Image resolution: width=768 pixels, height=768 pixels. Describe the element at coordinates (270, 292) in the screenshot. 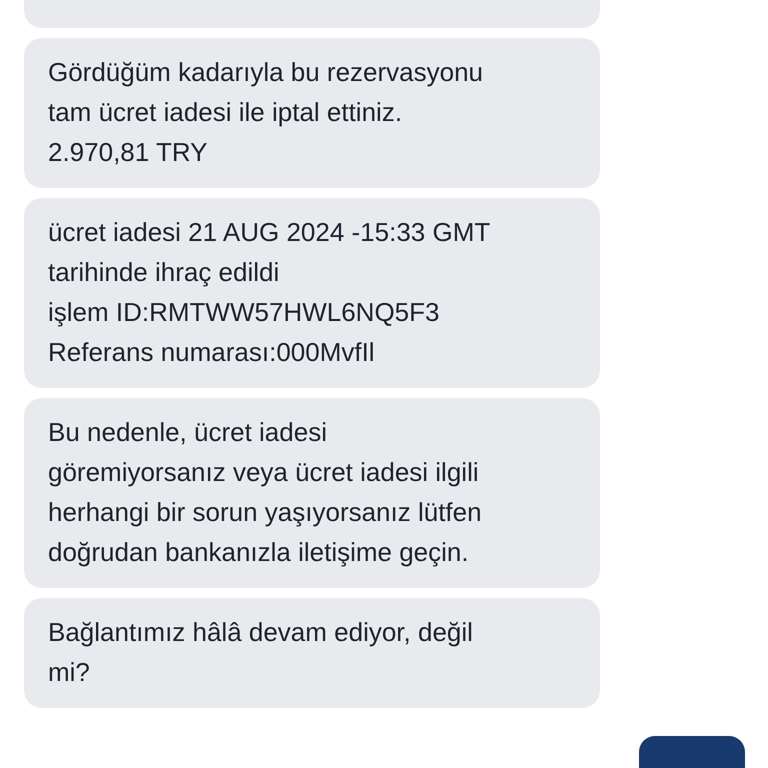

I see `message-text: ücret iadesi 21 AUG 2024 -15:33 GMT tarihinde ihraç edildi işlem ID:RMTWW57HWL6NQ5F3 Referans numarası:000MvfIl` at that location.